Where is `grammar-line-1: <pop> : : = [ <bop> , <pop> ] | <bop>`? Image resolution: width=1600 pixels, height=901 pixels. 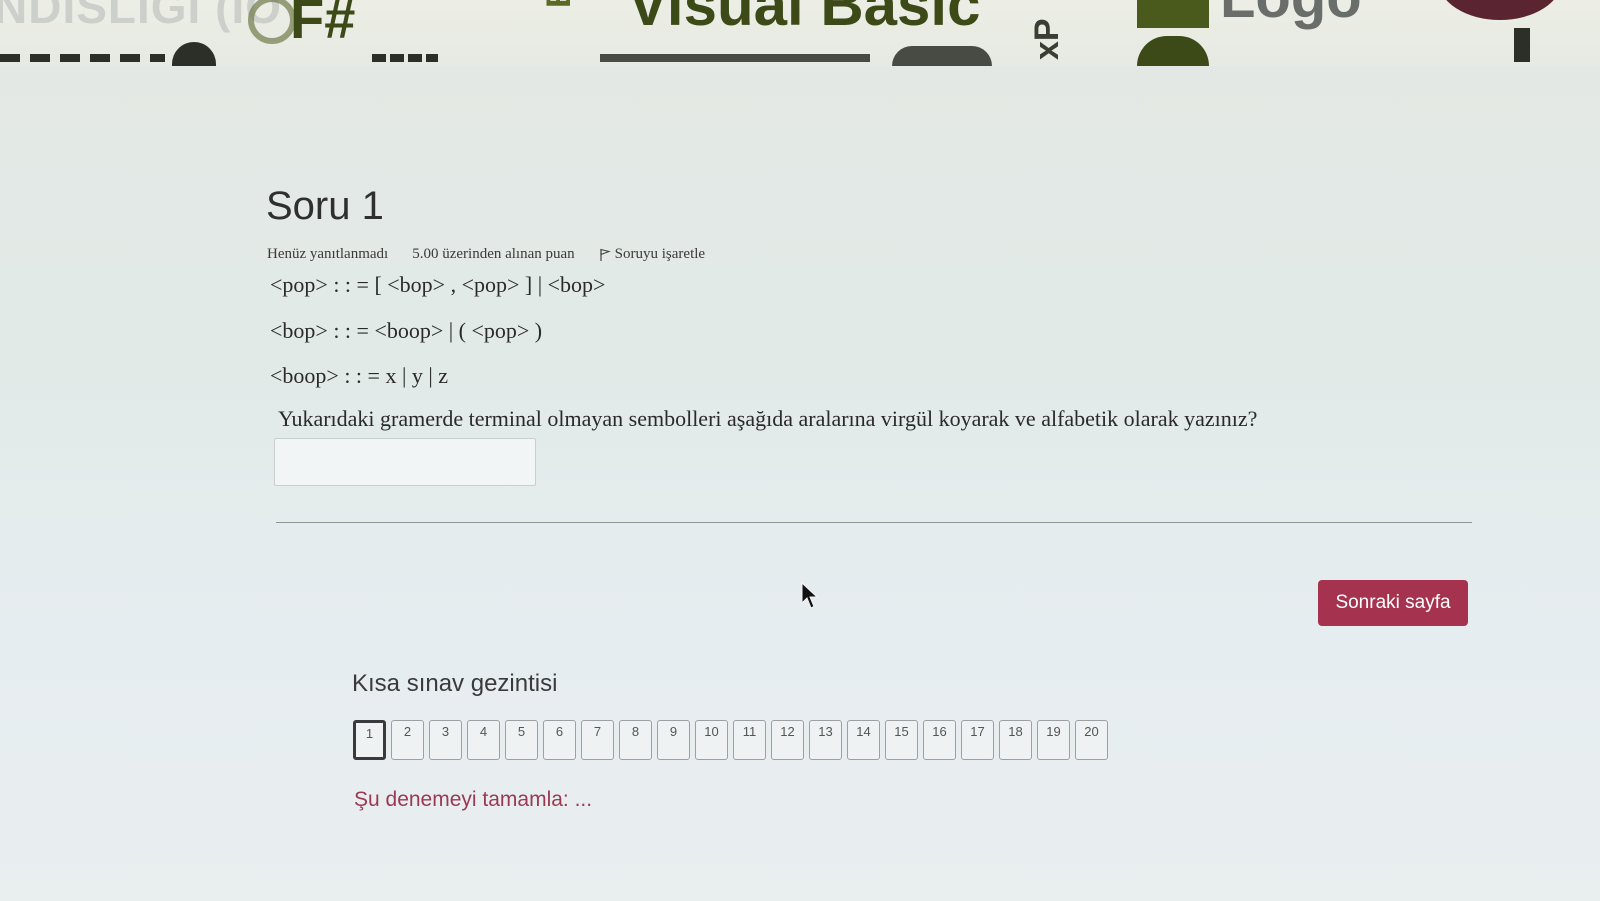 grammar-line-1: <pop> : : = [ <bop> , <pop> ] | <bop> is located at coordinates (438, 284).